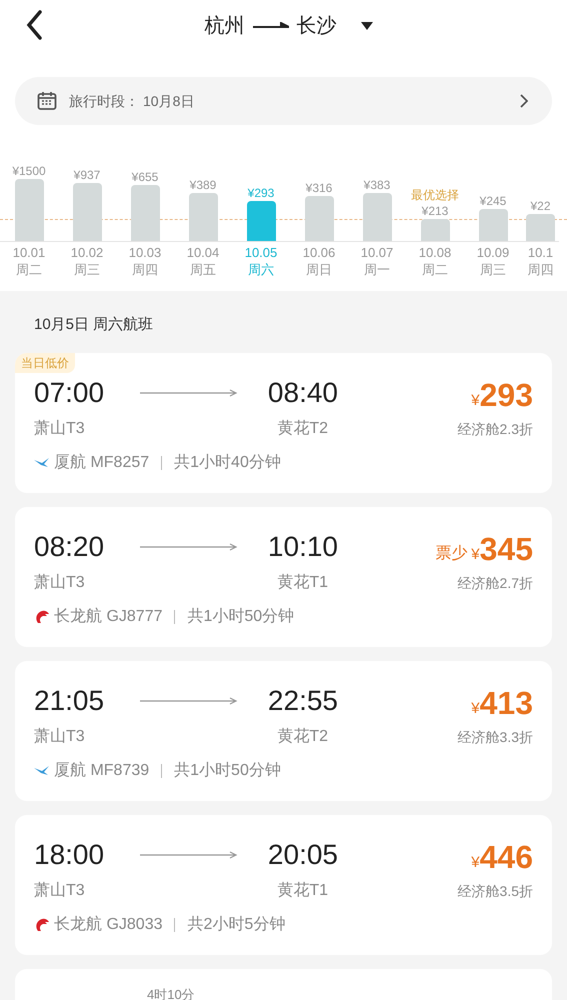  I want to click on departure-time: 08:20, so click(70, 546).